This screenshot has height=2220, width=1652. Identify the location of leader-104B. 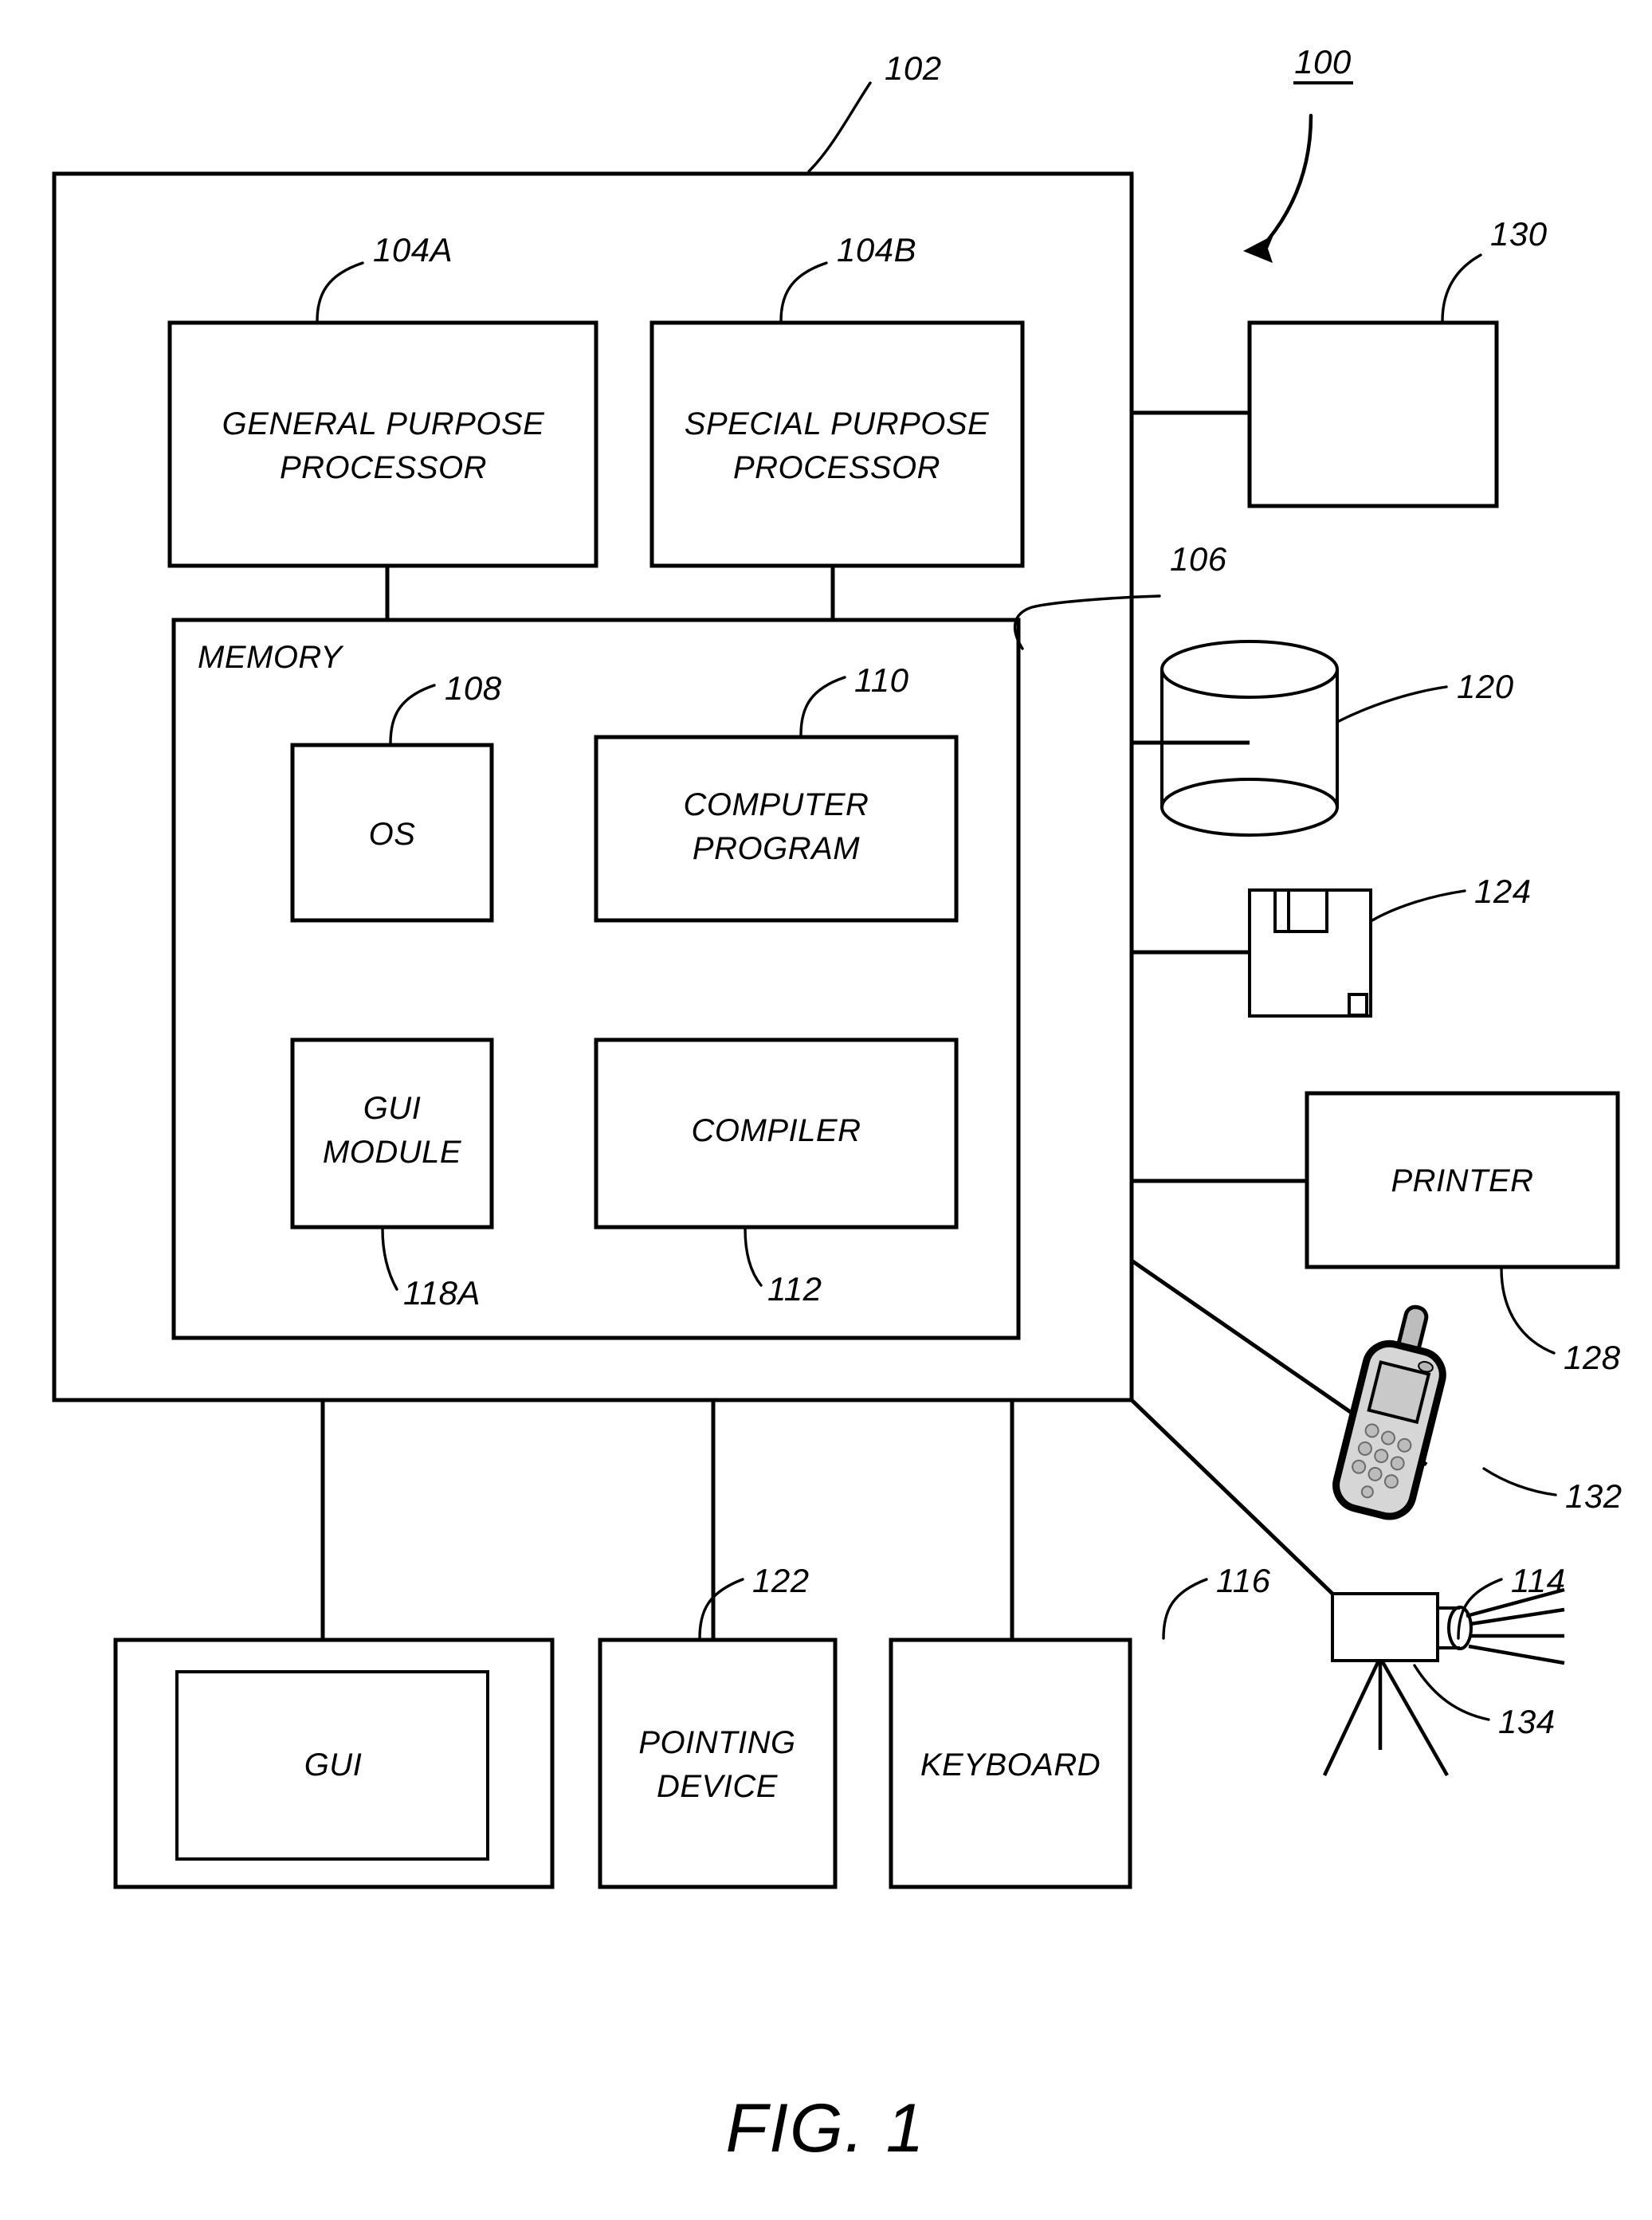
(803, 292).